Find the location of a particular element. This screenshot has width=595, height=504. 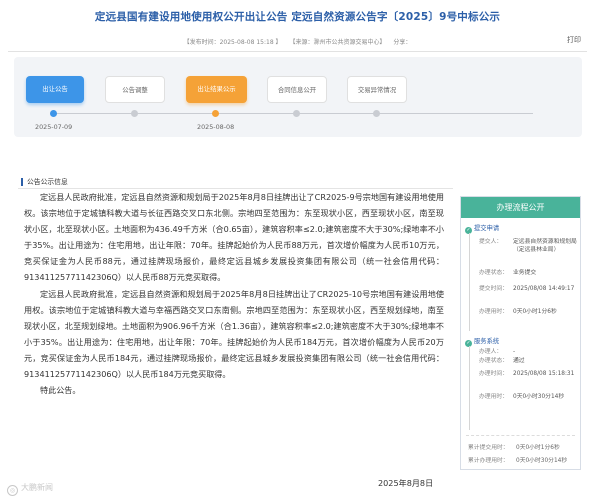

row-key: 提交时间： is located at coordinates (493, 289).